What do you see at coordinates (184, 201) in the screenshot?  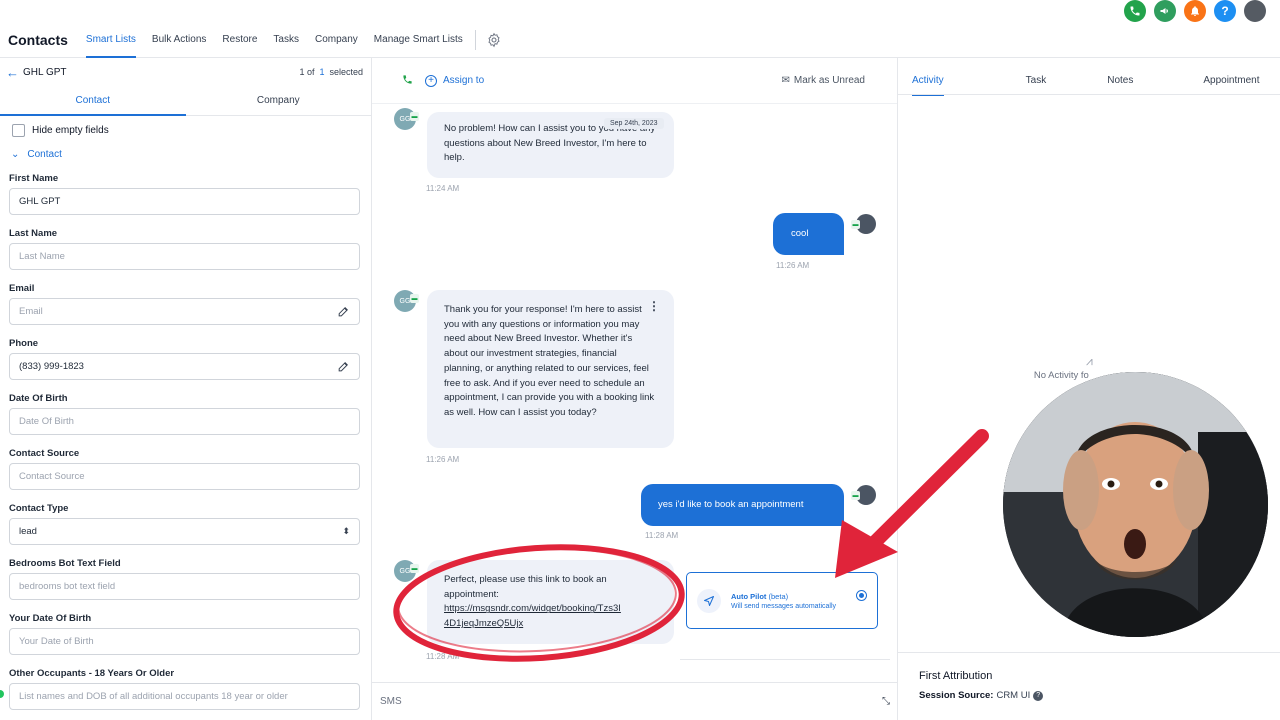 I see `first-name-input: GHL GPT` at bounding box center [184, 201].